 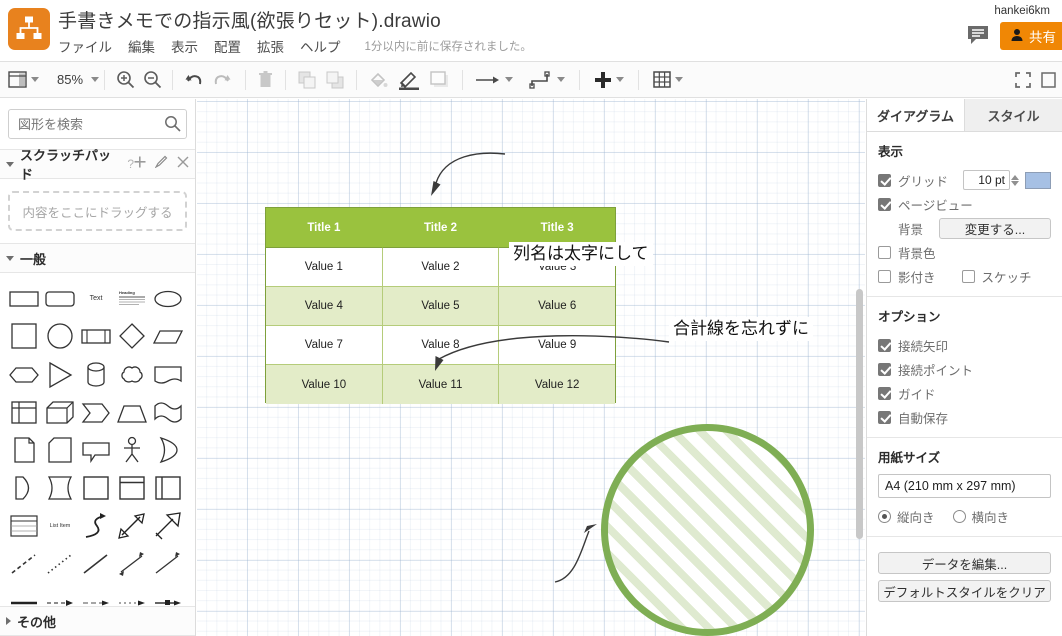 I want to click on menu-file: ファイル, so click(x=85, y=46).